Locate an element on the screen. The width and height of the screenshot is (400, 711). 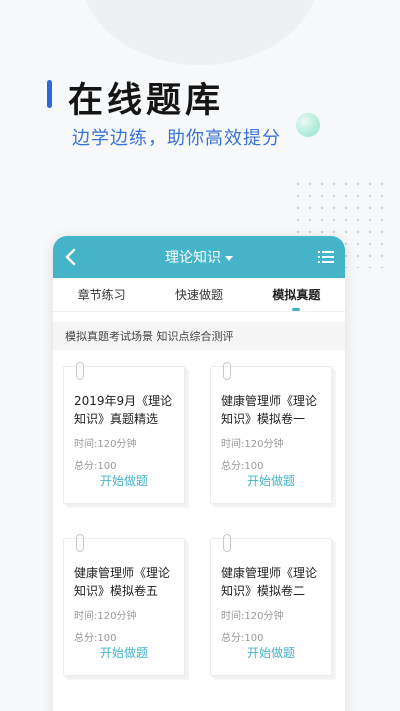
paper-title: 2019年9月《理论知识》真题精选 is located at coordinates (123, 410).